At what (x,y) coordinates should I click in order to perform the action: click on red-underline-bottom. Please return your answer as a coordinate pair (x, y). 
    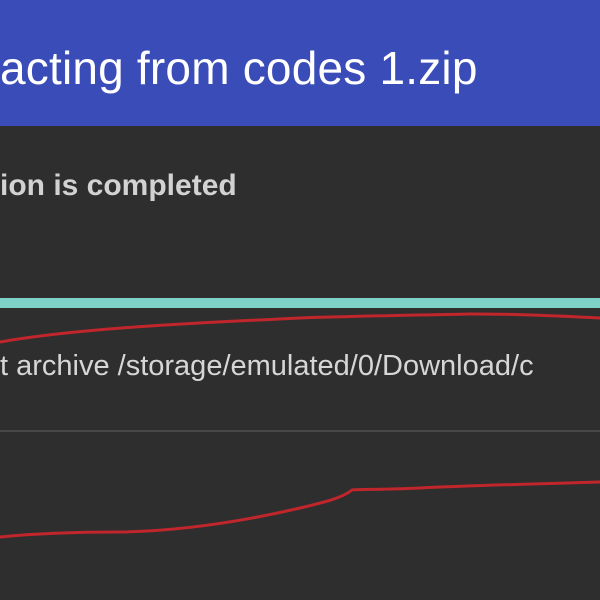
    Looking at the image, I should click on (300, 509).